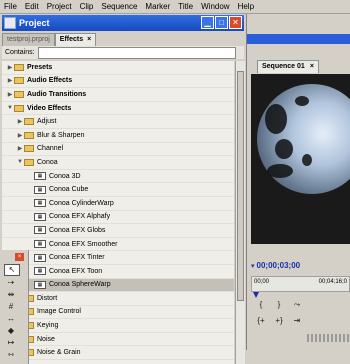  I want to click on tab-testproj-label: testproj.prproj, so click(28, 39).